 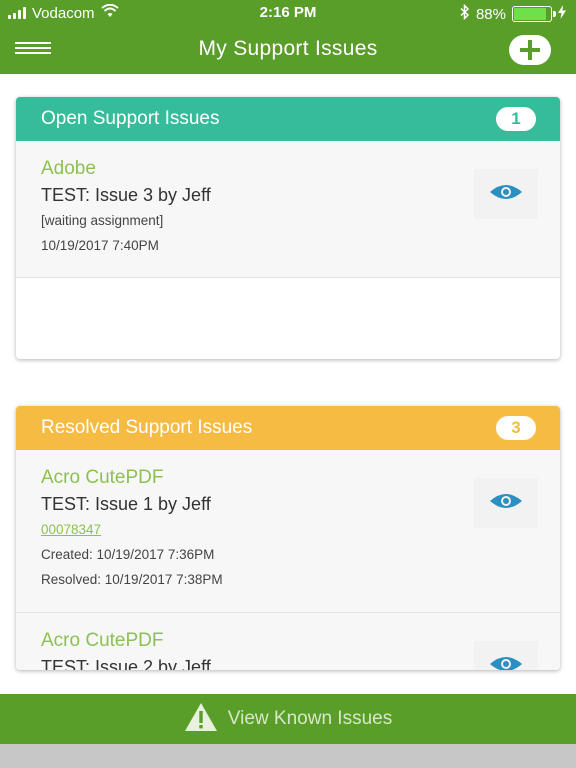 What do you see at coordinates (288, 641) in the screenshot?
I see `list-item: Acro CutePDF TEST: Issue 2 by Jeff` at bounding box center [288, 641].